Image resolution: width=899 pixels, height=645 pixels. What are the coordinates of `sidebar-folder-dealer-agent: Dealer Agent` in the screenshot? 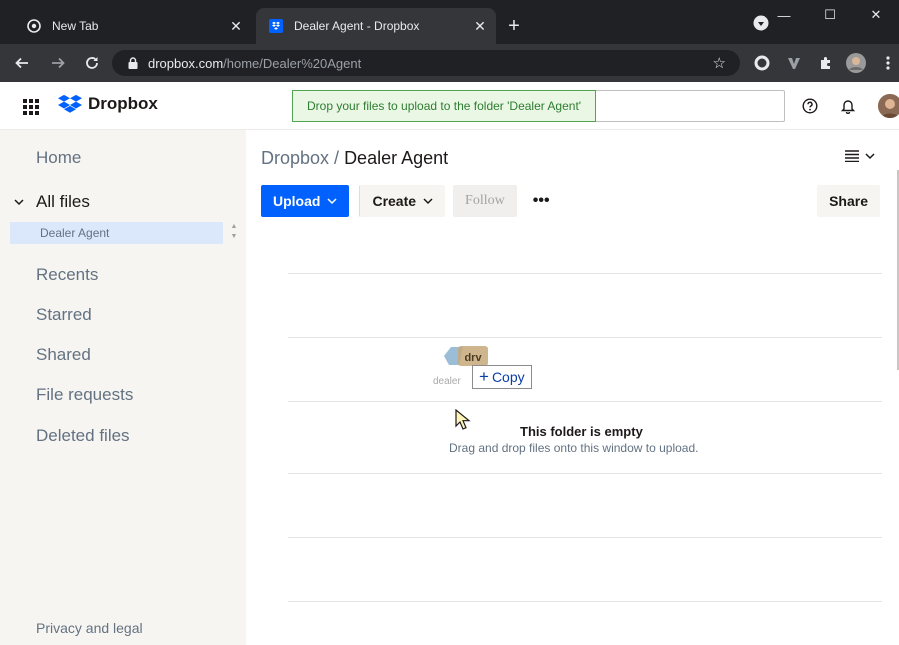 It's located at (116, 233).